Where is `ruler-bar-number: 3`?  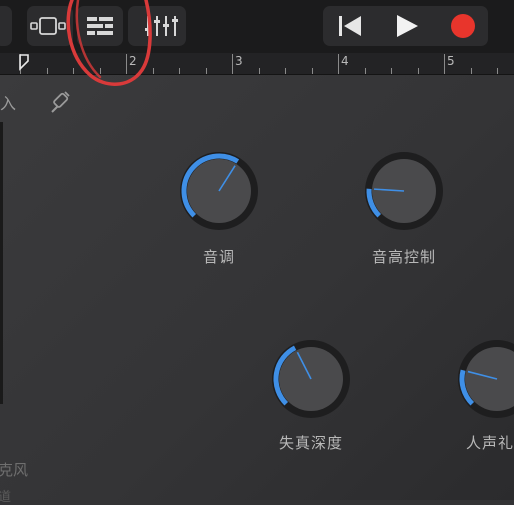 ruler-bar-number: 3 is located at coordinates (239, 61).